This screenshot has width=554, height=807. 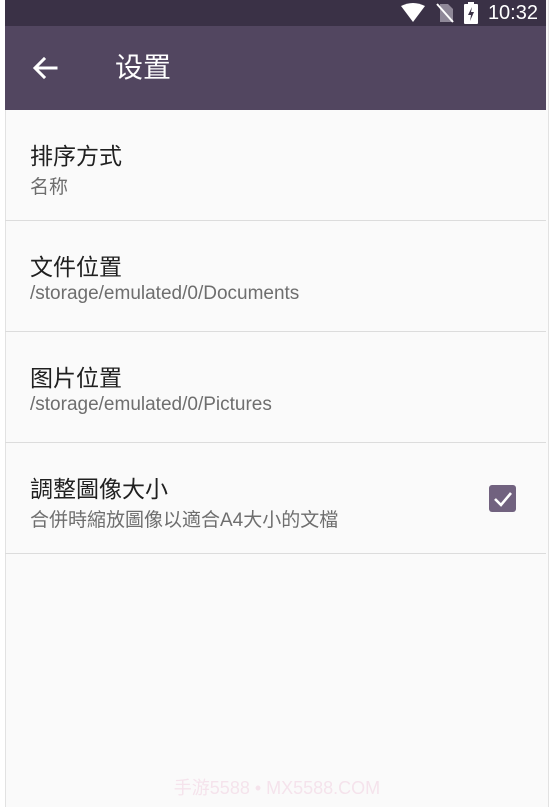 I want to click on status-icons: 10:32, so click(x=469, y=13).